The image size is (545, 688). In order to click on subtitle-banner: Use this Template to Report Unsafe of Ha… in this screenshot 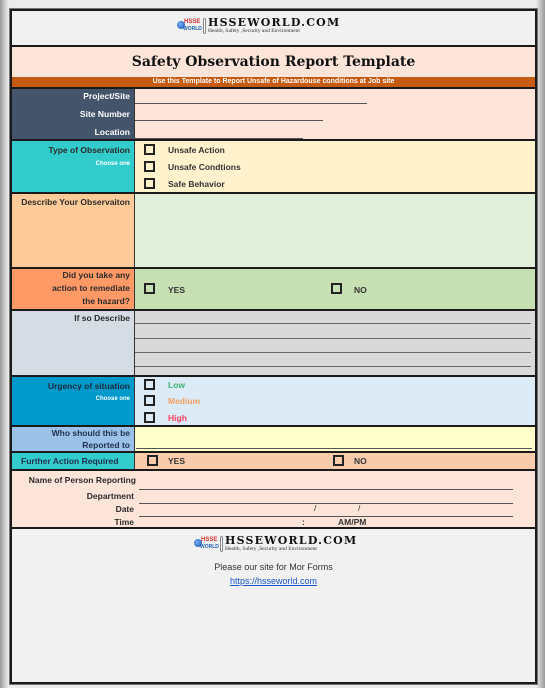, I will do `click(273, 82)`.